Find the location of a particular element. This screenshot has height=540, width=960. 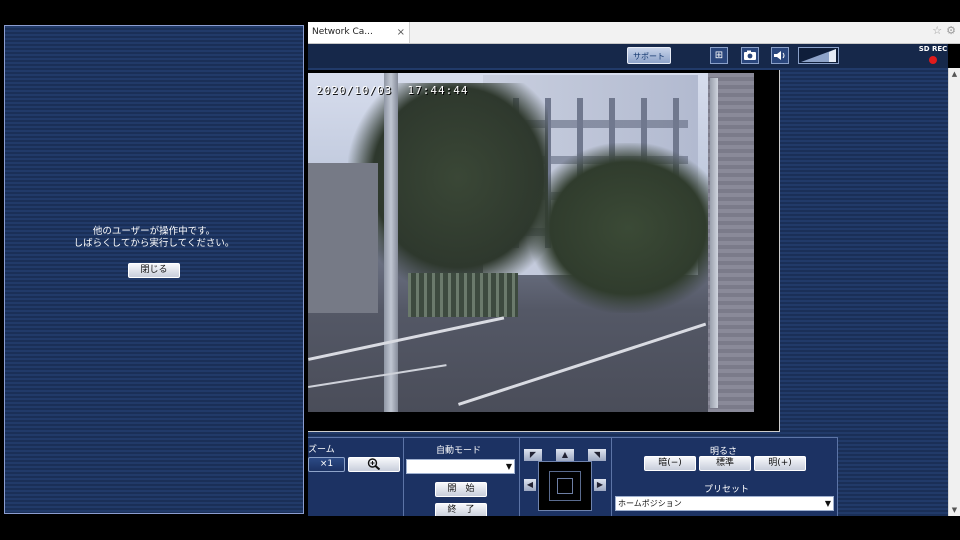

speaker-icon is located at coordinates (780, 55).